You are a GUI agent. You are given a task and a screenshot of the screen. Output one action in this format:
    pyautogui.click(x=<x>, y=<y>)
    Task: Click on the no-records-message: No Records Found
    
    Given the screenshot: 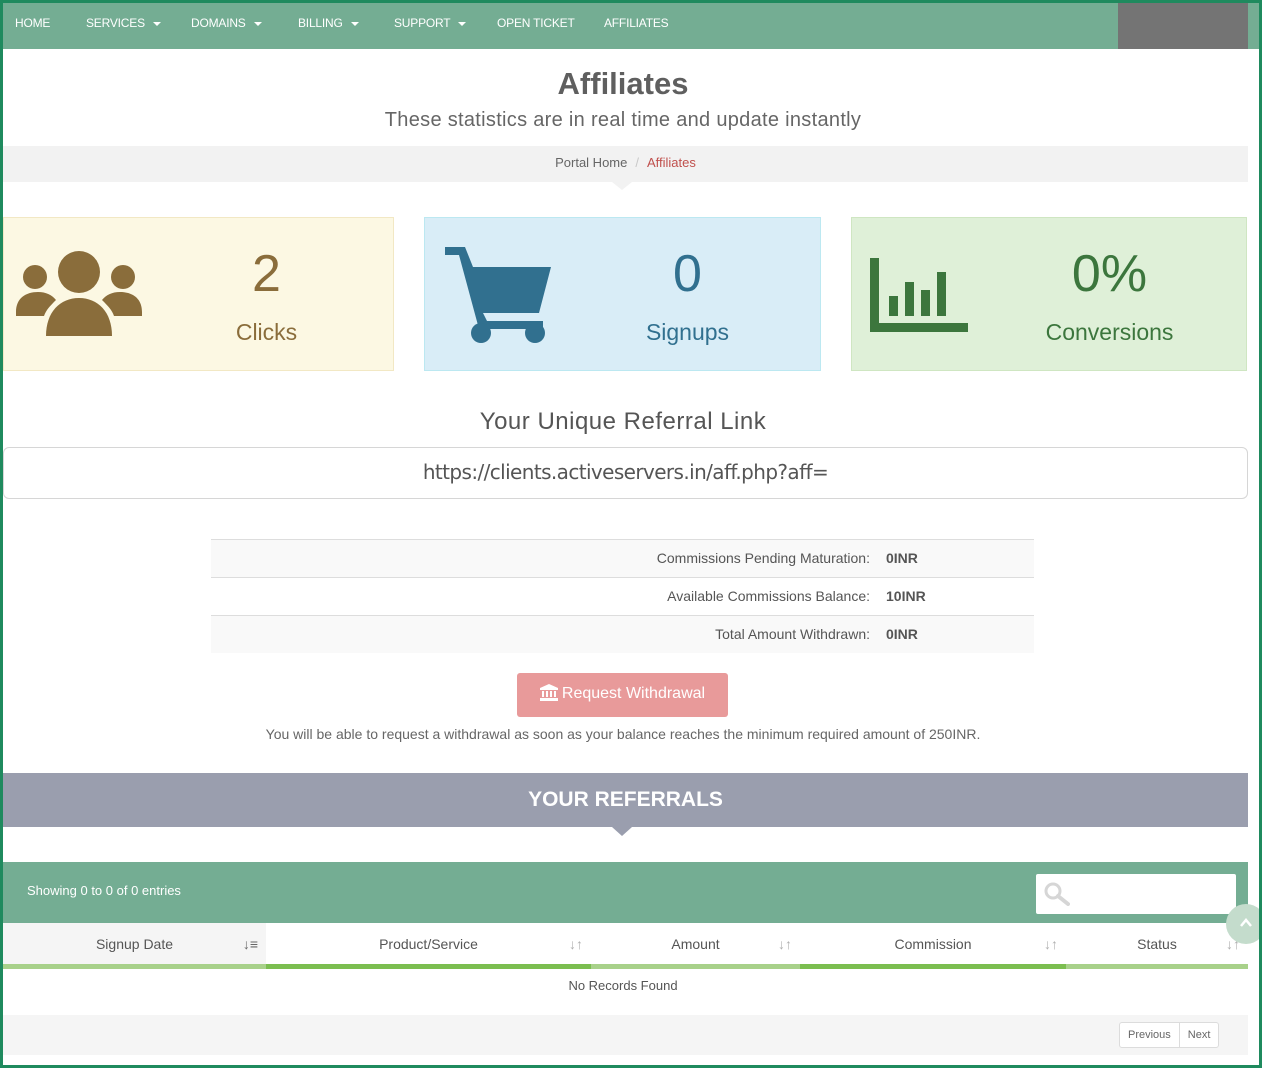 What is the action you would take?
    pyautogui.click(x=623, y=985)
    